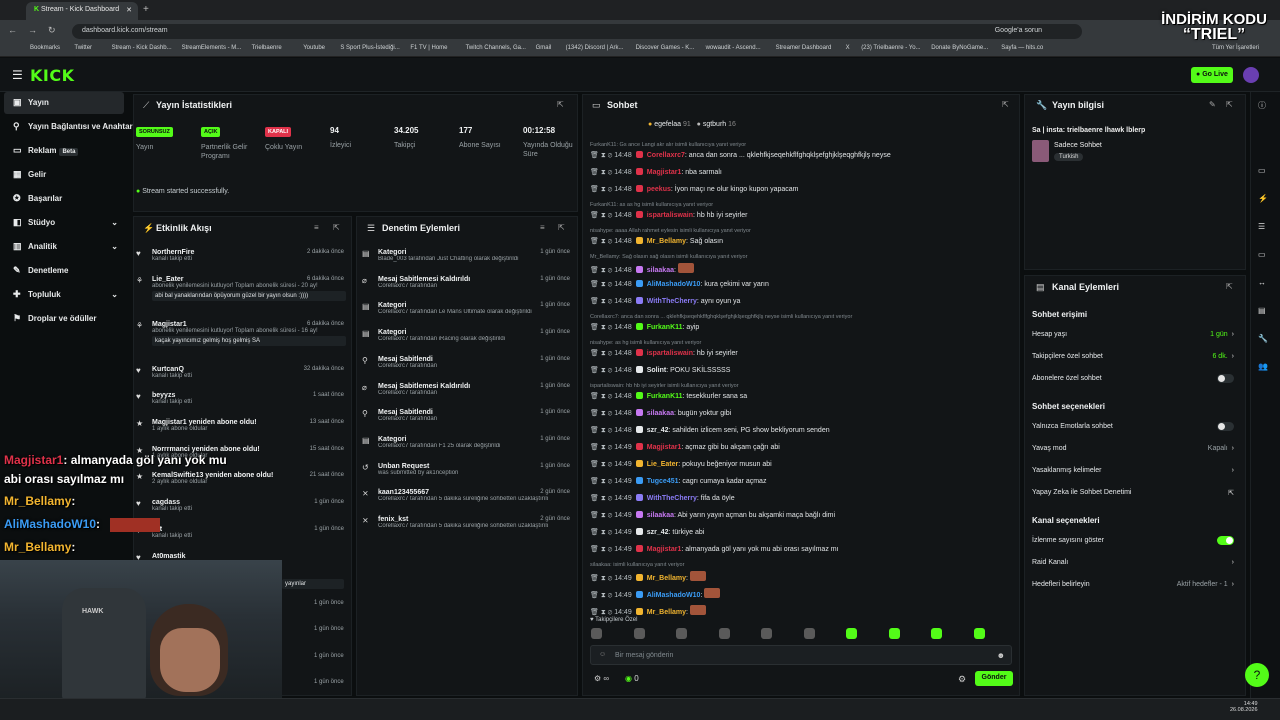  I want to click on chat-input: ☺ Bir mesaj gönderin ☻, so click(801, 655).